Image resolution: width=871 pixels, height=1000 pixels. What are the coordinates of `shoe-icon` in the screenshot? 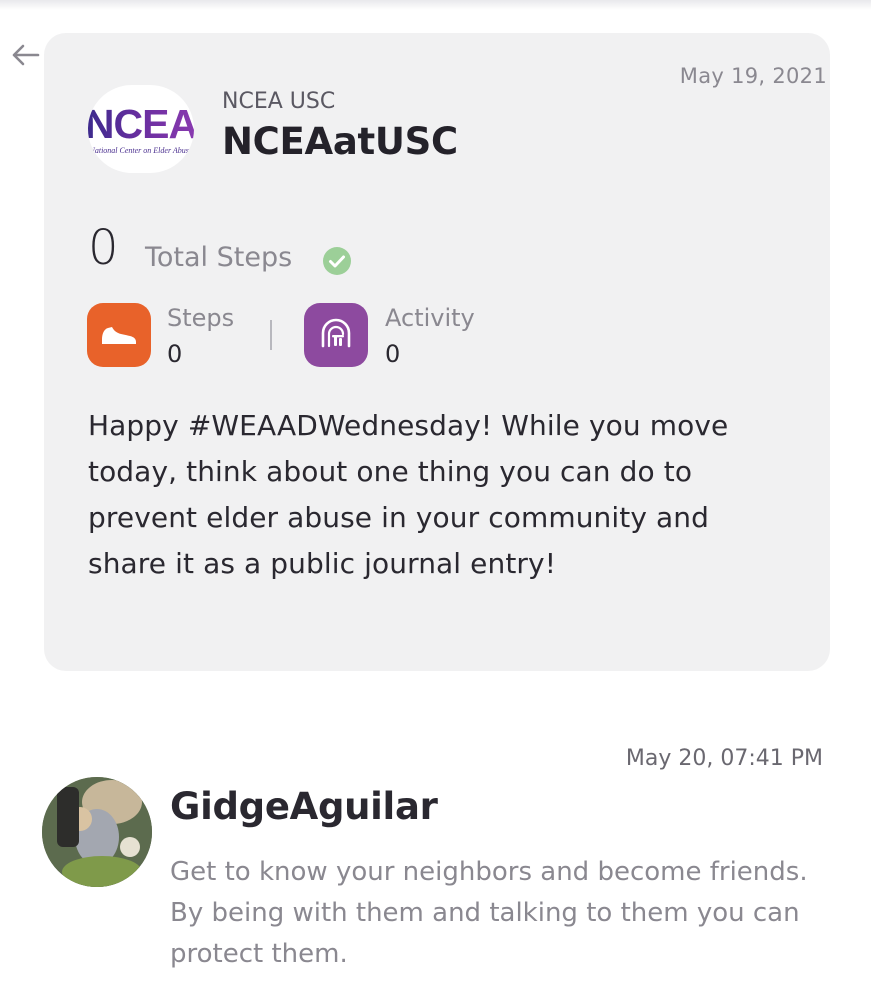 It's located at (119, 335).